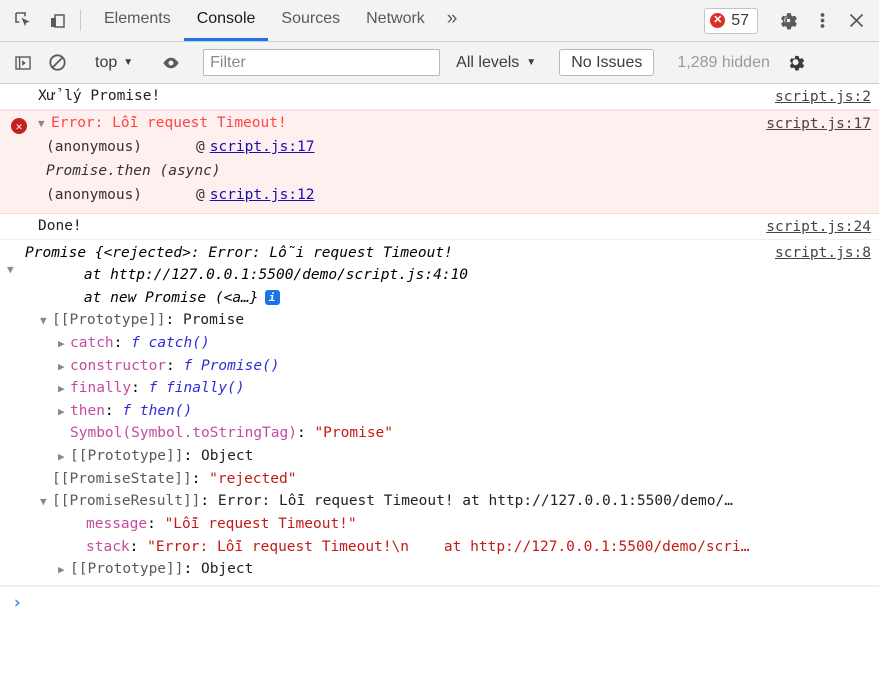 The width and height of the screenshot is (879, 692). I want to click on info-badge-icon: i, so click(272, 297).